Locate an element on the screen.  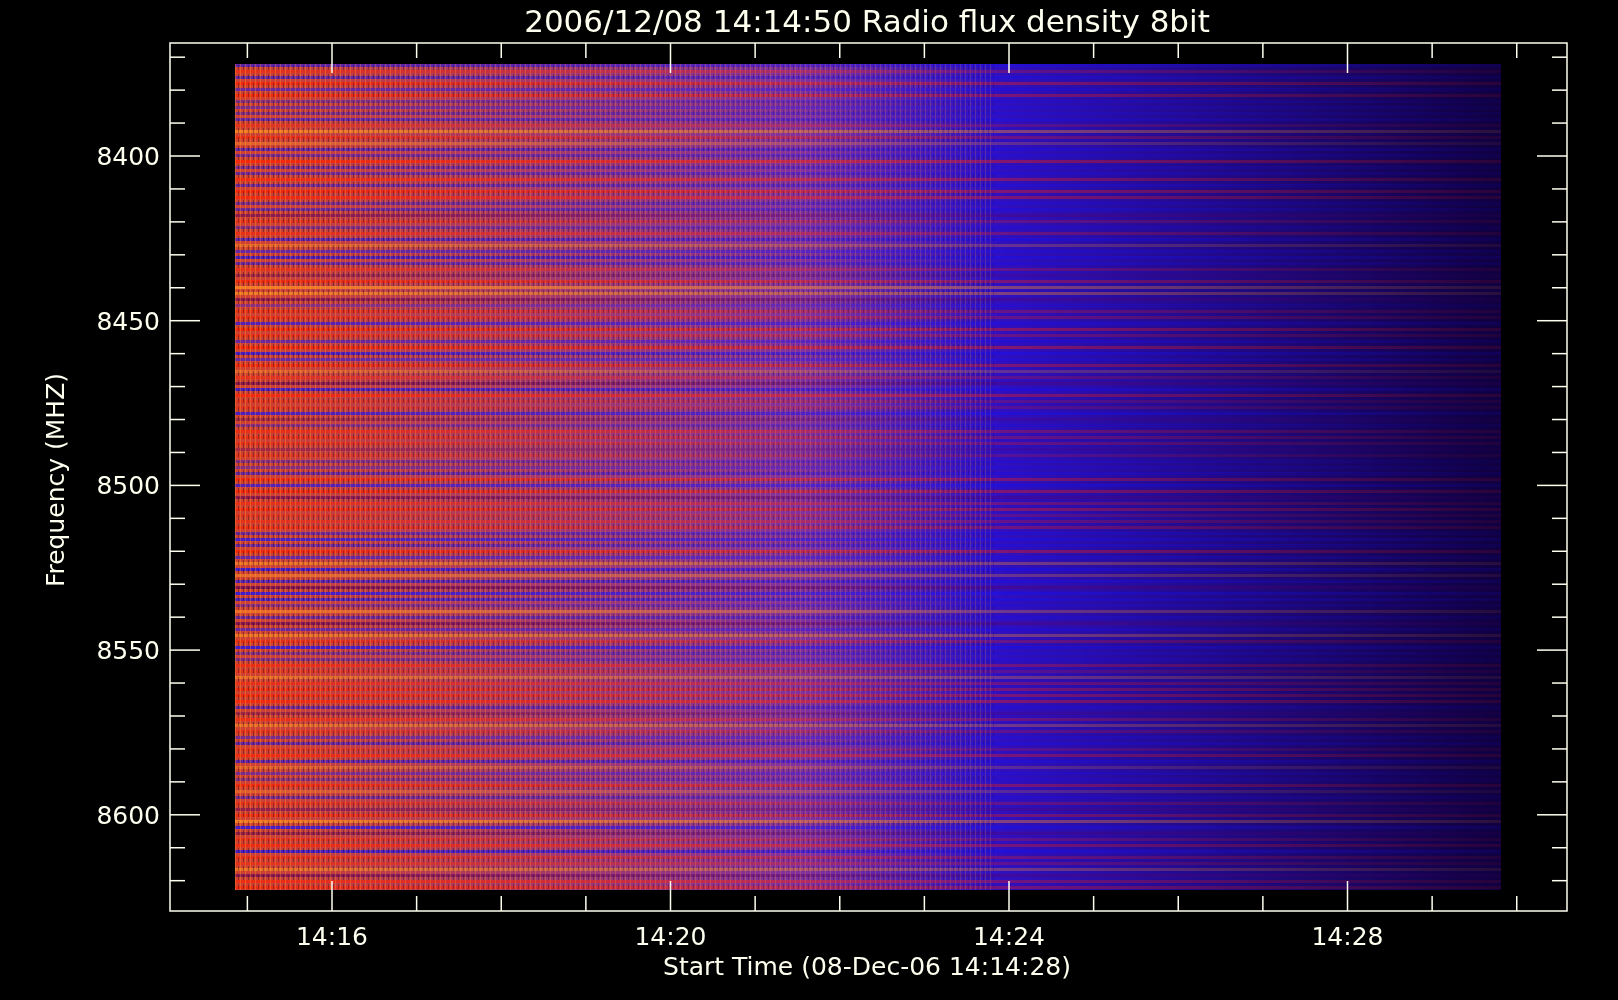
y-axis-label: Frequency (MHZ) is located at coordinates (55, 480).